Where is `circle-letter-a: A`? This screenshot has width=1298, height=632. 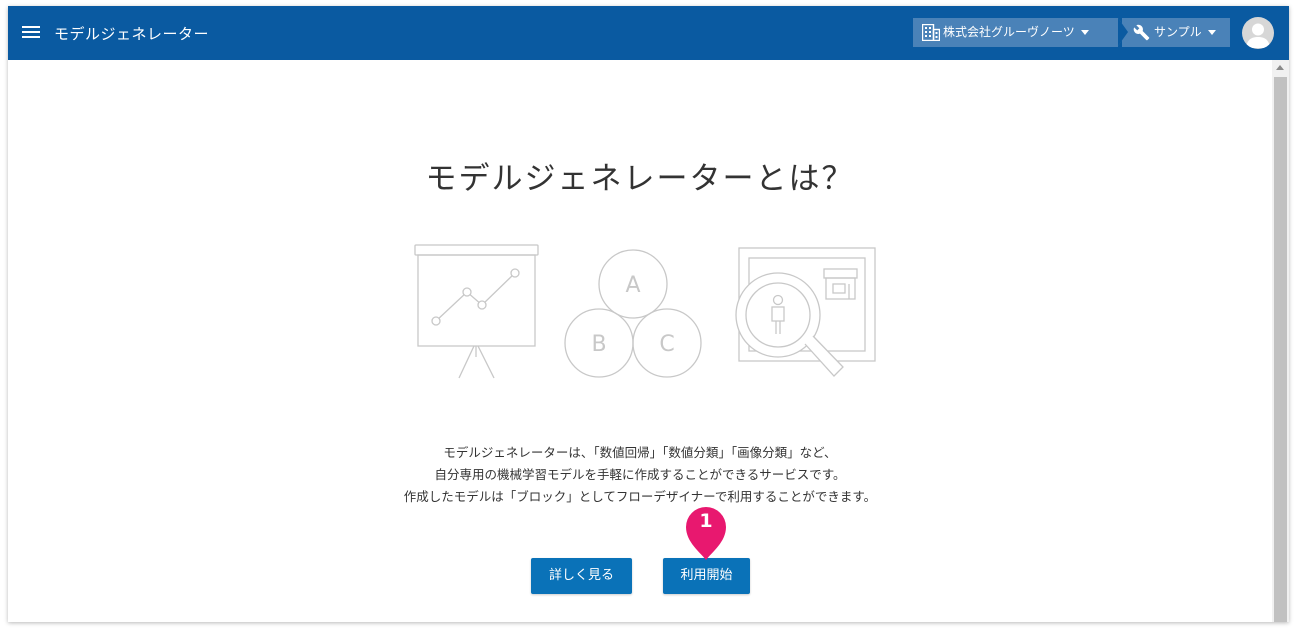 circle-letter-a: A is located at coordinates (632, 285).